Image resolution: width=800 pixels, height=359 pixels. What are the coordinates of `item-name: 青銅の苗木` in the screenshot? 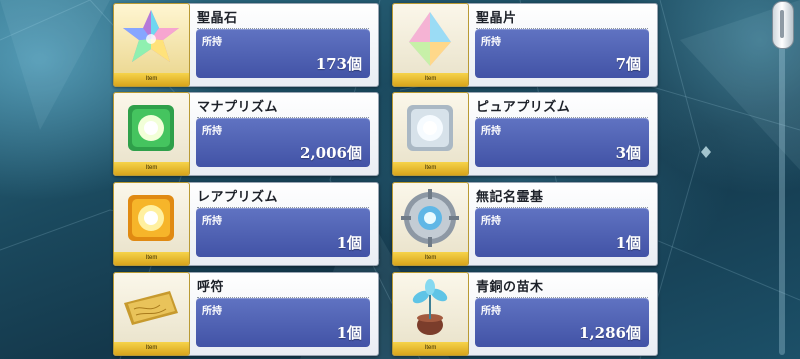 It's located at (562, 287).